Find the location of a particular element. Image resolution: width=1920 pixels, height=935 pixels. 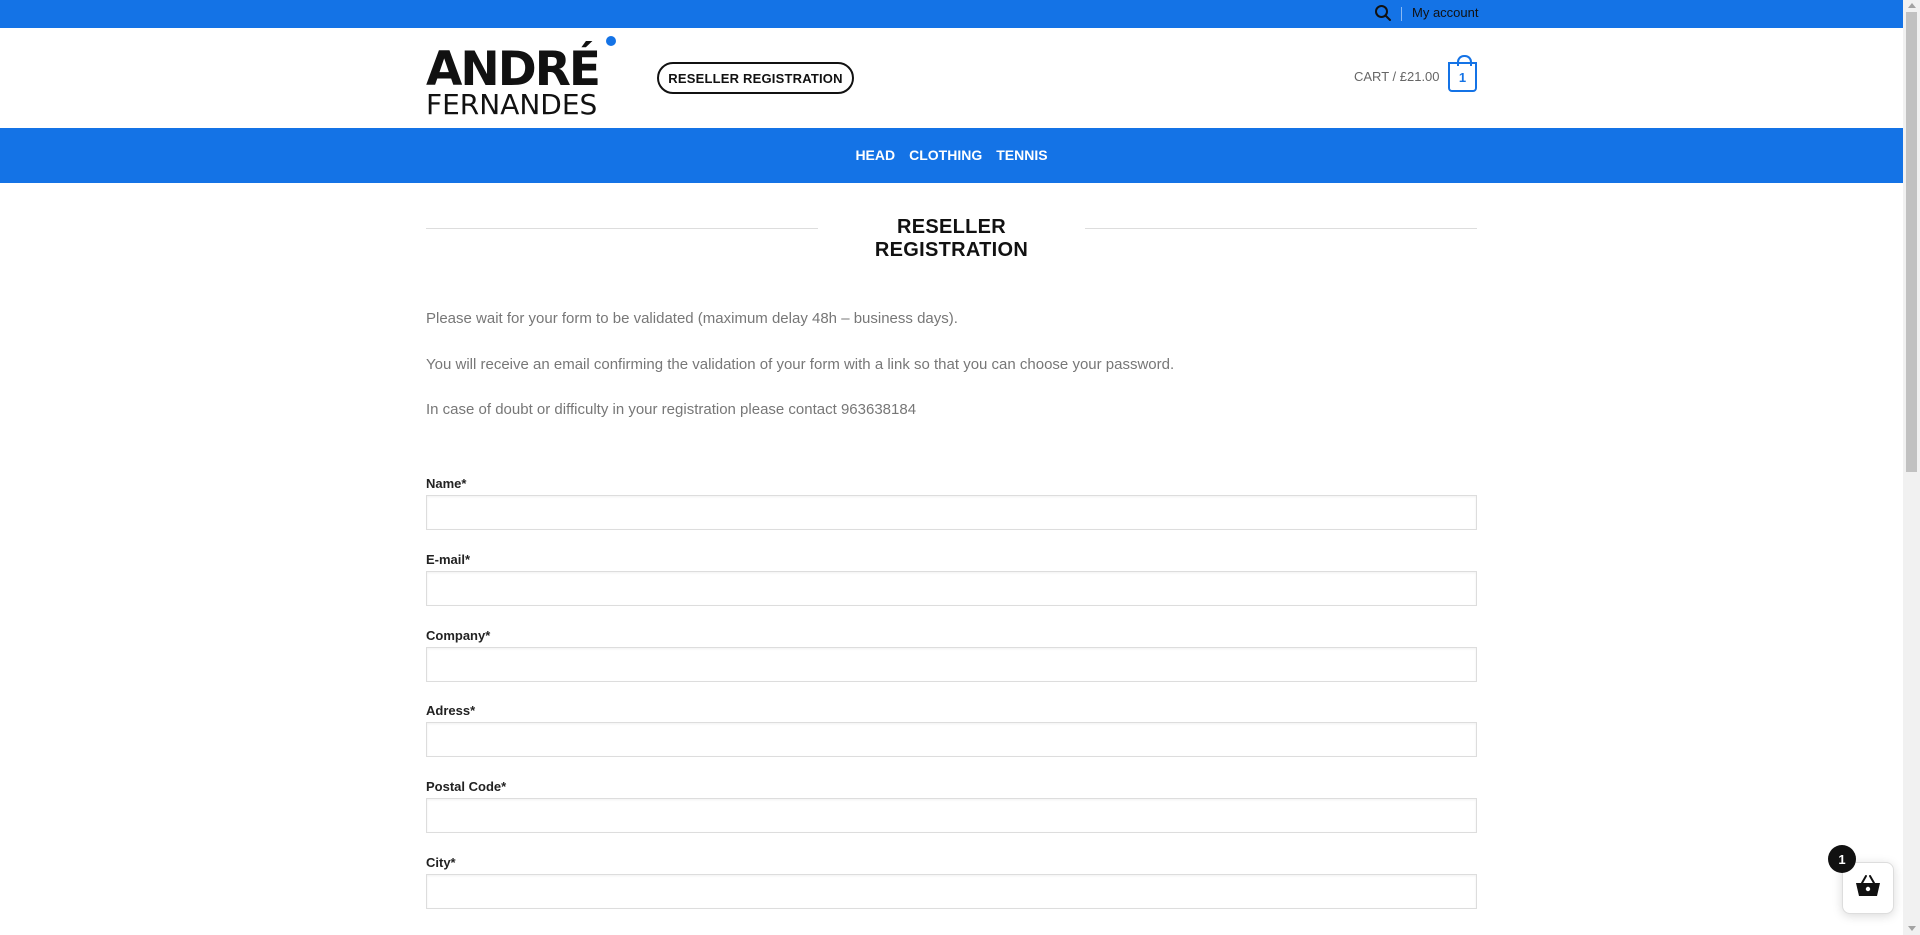

scroll-up-icon is located at coordinates (1912, 5).